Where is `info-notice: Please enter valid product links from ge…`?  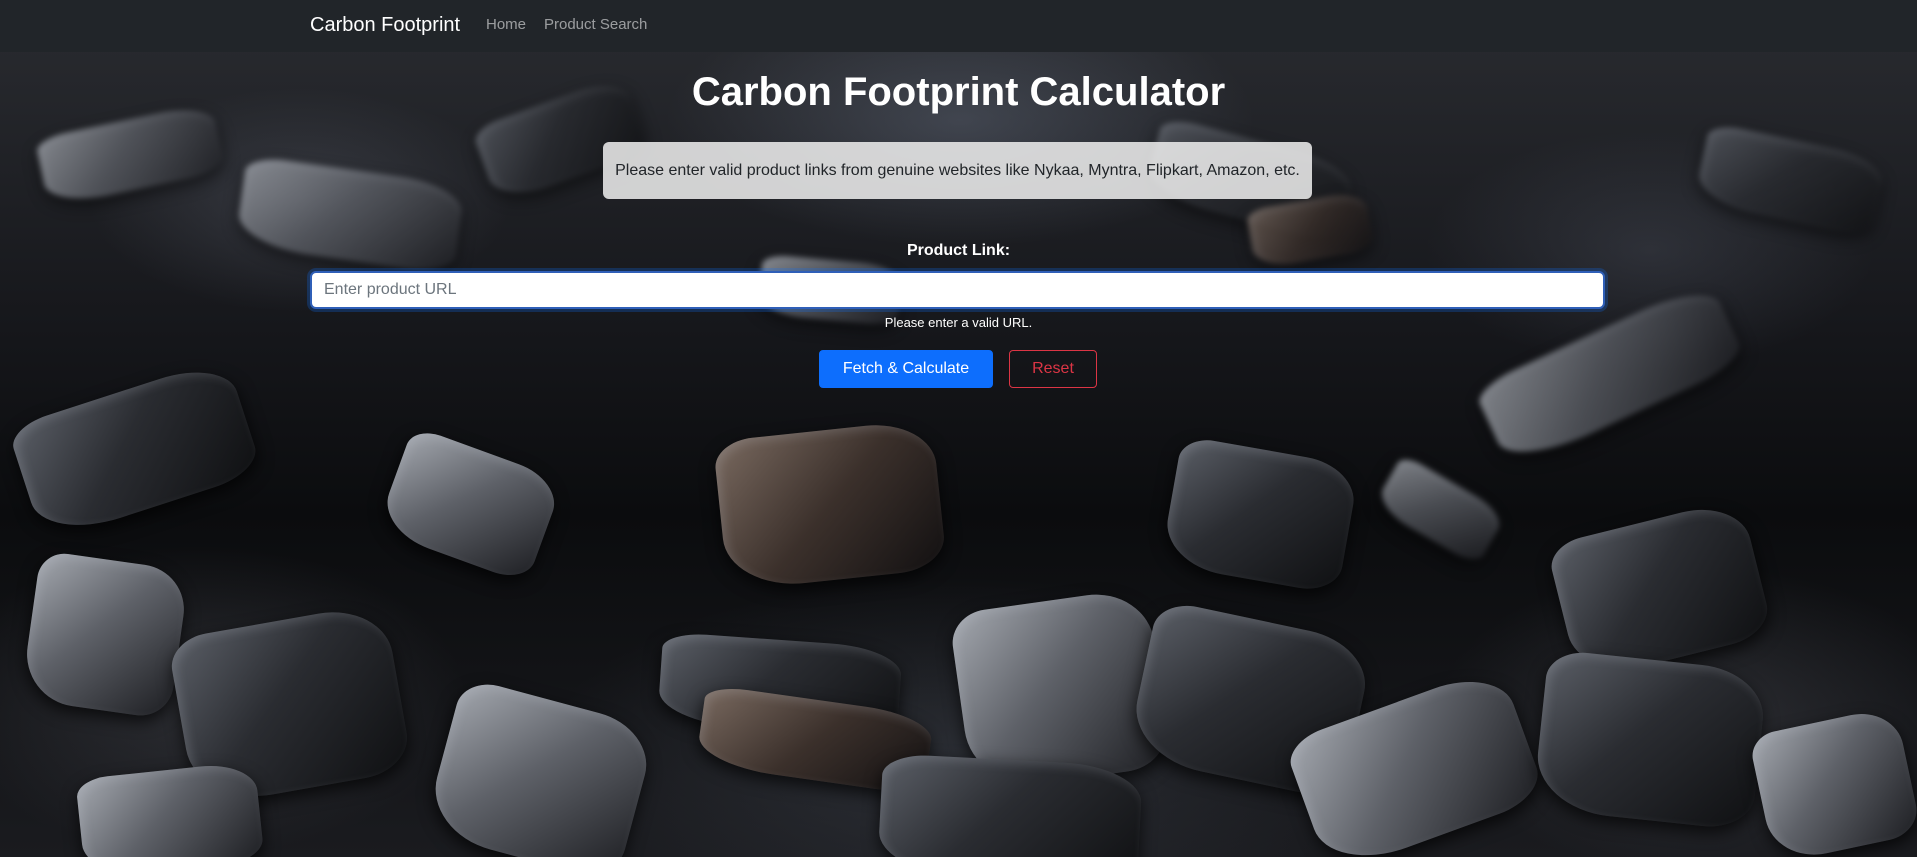
info-notice: Please enter valid product links from ge… is located at coordinates (957, 170).